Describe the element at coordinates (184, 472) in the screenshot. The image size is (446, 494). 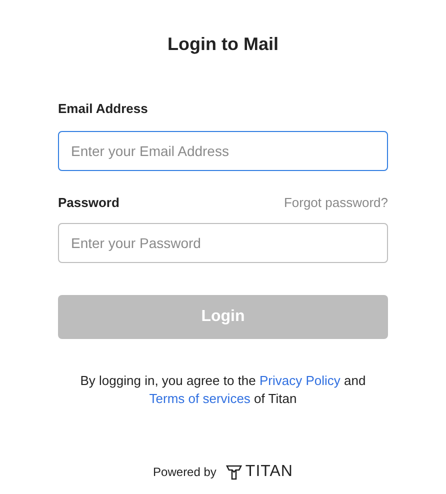
I see `powered-by-text: Powered by` at that location.